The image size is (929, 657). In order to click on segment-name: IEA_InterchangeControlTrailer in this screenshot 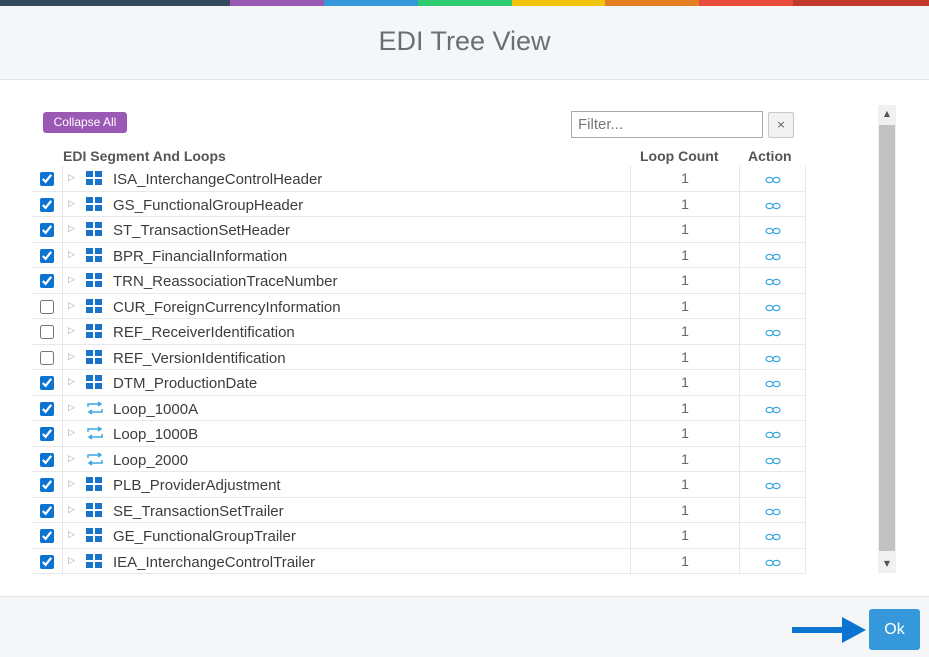, I will do `click(214, 562)`.